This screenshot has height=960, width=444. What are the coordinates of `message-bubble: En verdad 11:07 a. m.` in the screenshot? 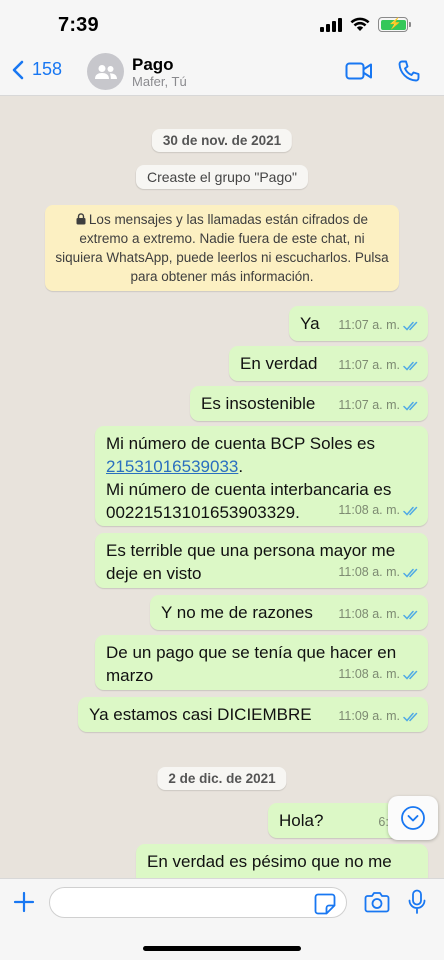 It's located at (328, 363).